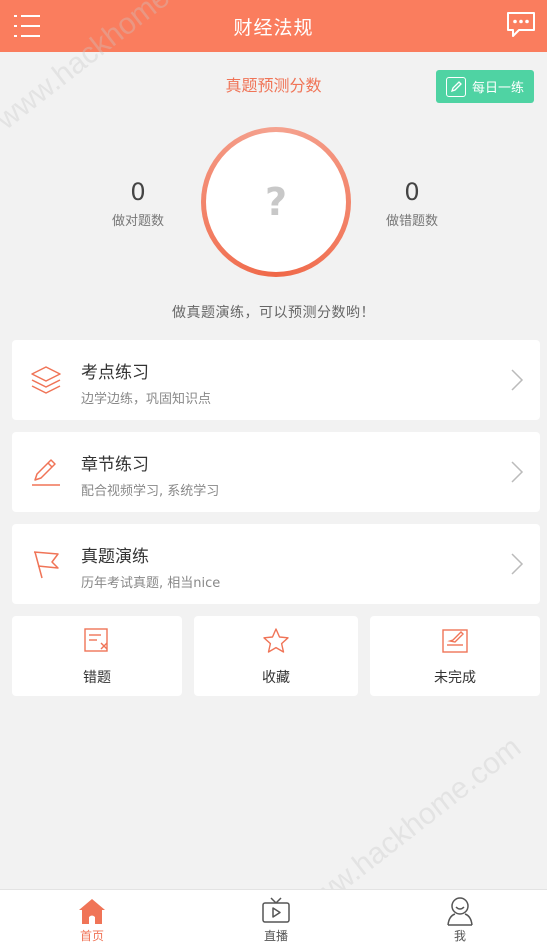  I want to click on unfinished-icon, so click(455, 641).